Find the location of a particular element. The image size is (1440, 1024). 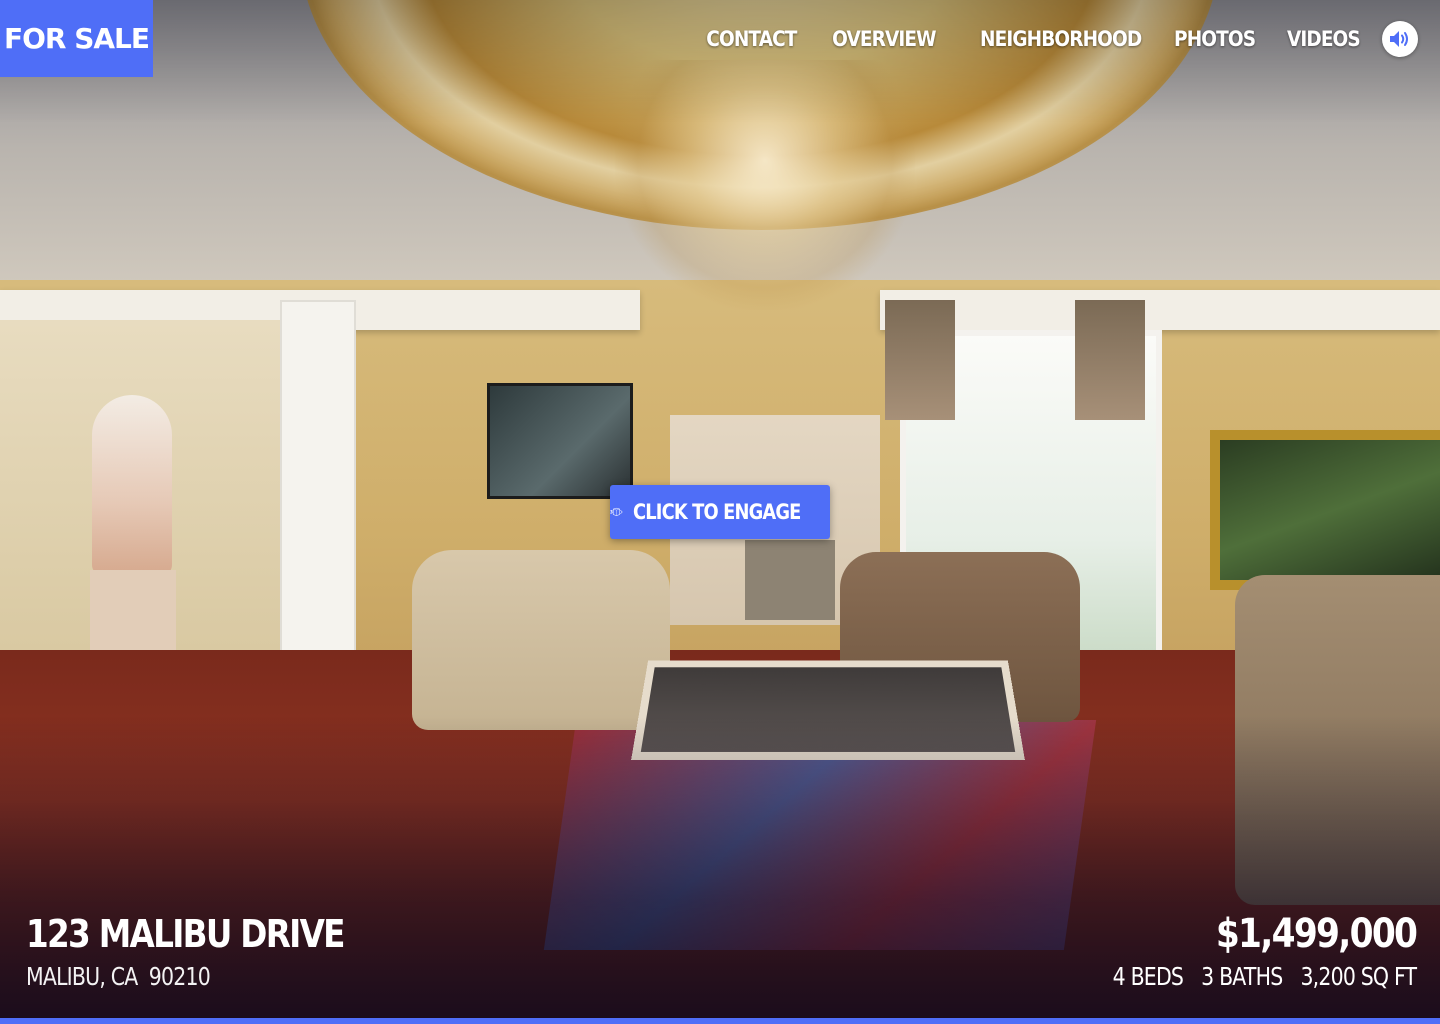

engage-label: CLICK TO ENGAGE is located at coordinates (716, 512).